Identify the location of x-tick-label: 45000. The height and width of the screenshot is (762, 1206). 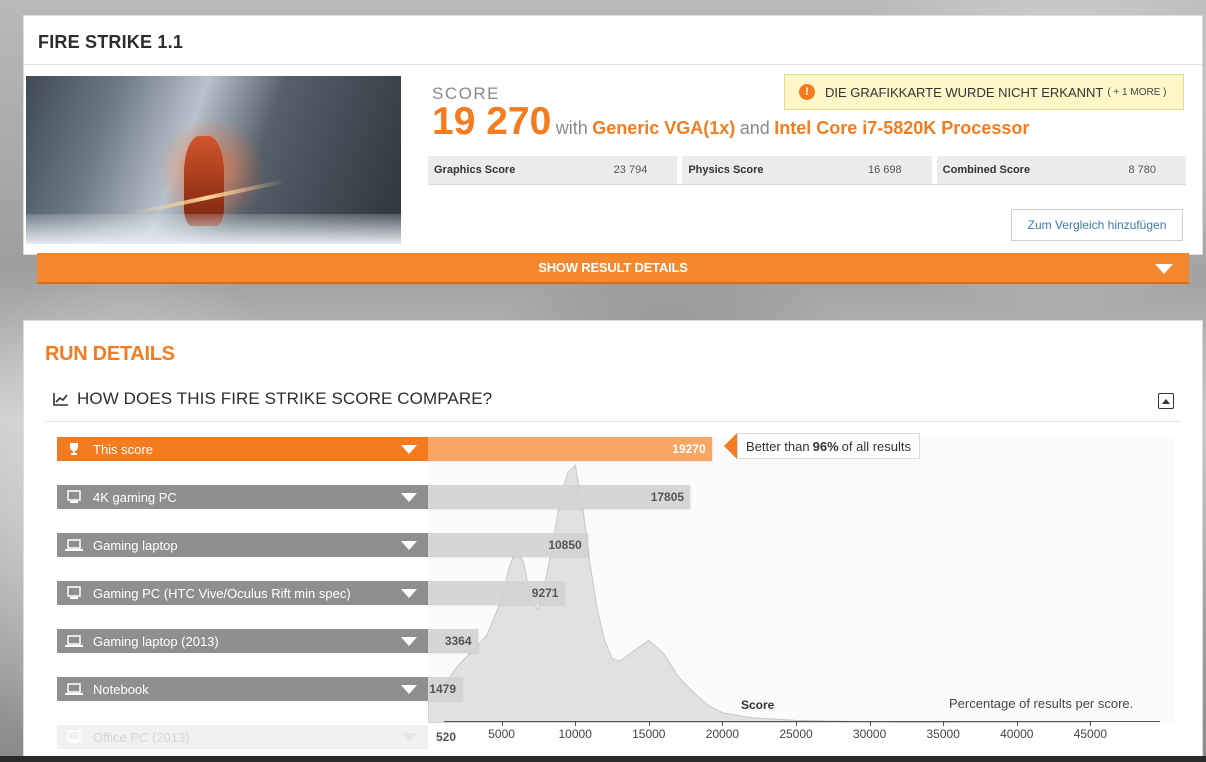
(1090, 734).